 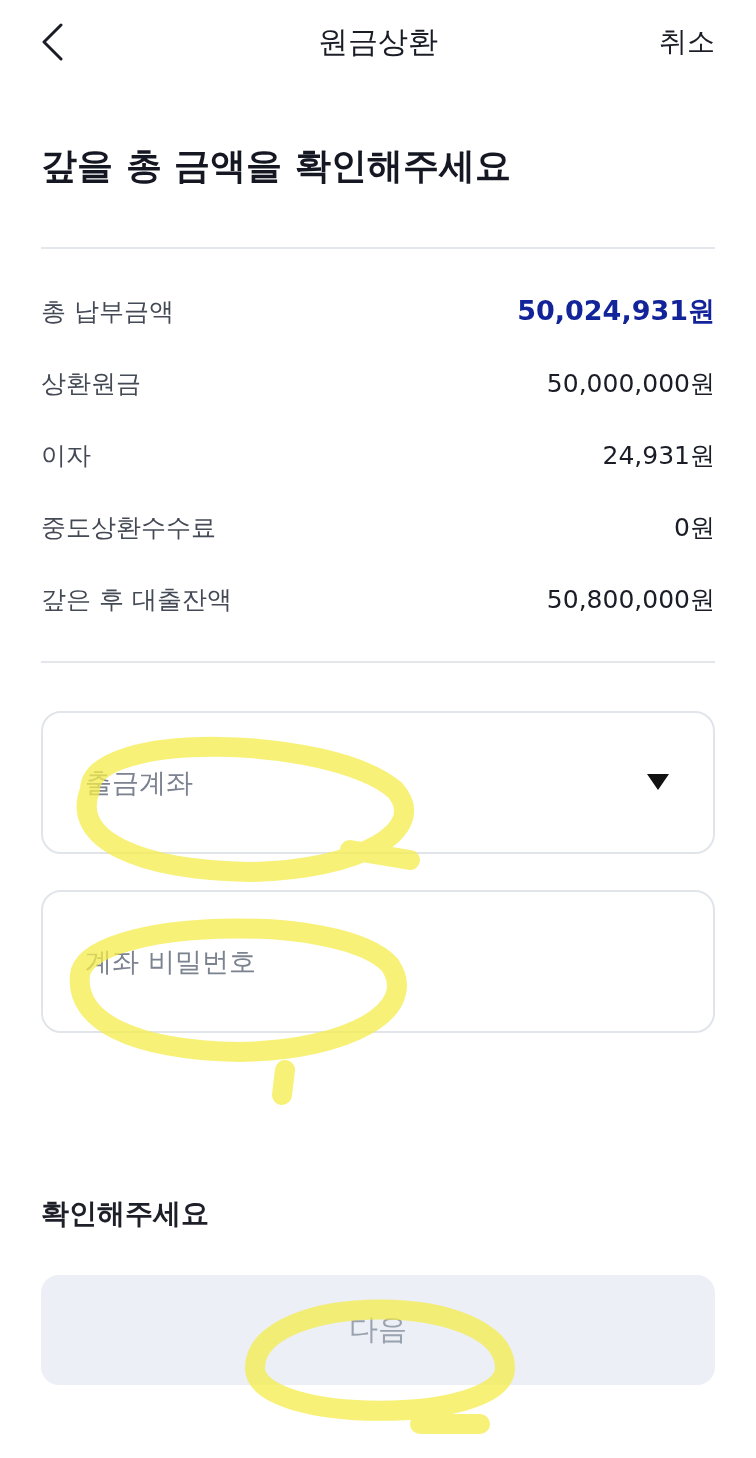 What do you see at coordinates (52, 42) in the screenshot?
I see `back-icon` at bounding box center [52, 42].